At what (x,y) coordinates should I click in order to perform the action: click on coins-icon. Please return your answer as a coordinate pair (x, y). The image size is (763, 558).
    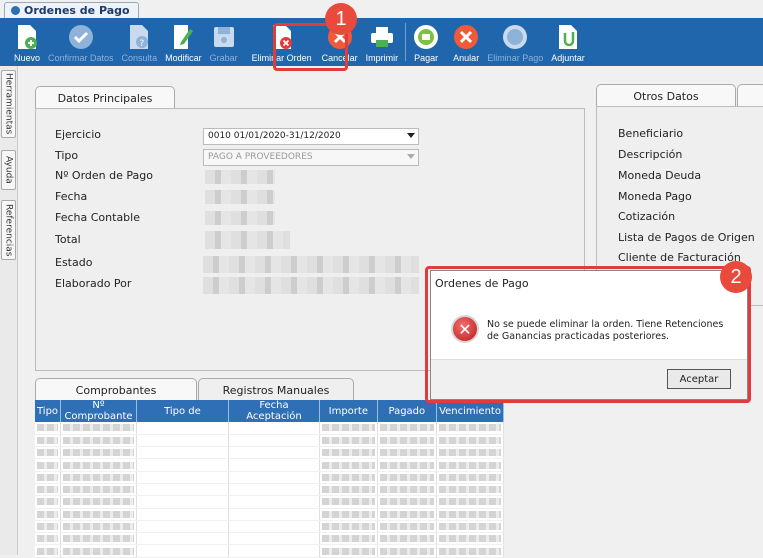
    Looking at the image, I should click on (426, 37).